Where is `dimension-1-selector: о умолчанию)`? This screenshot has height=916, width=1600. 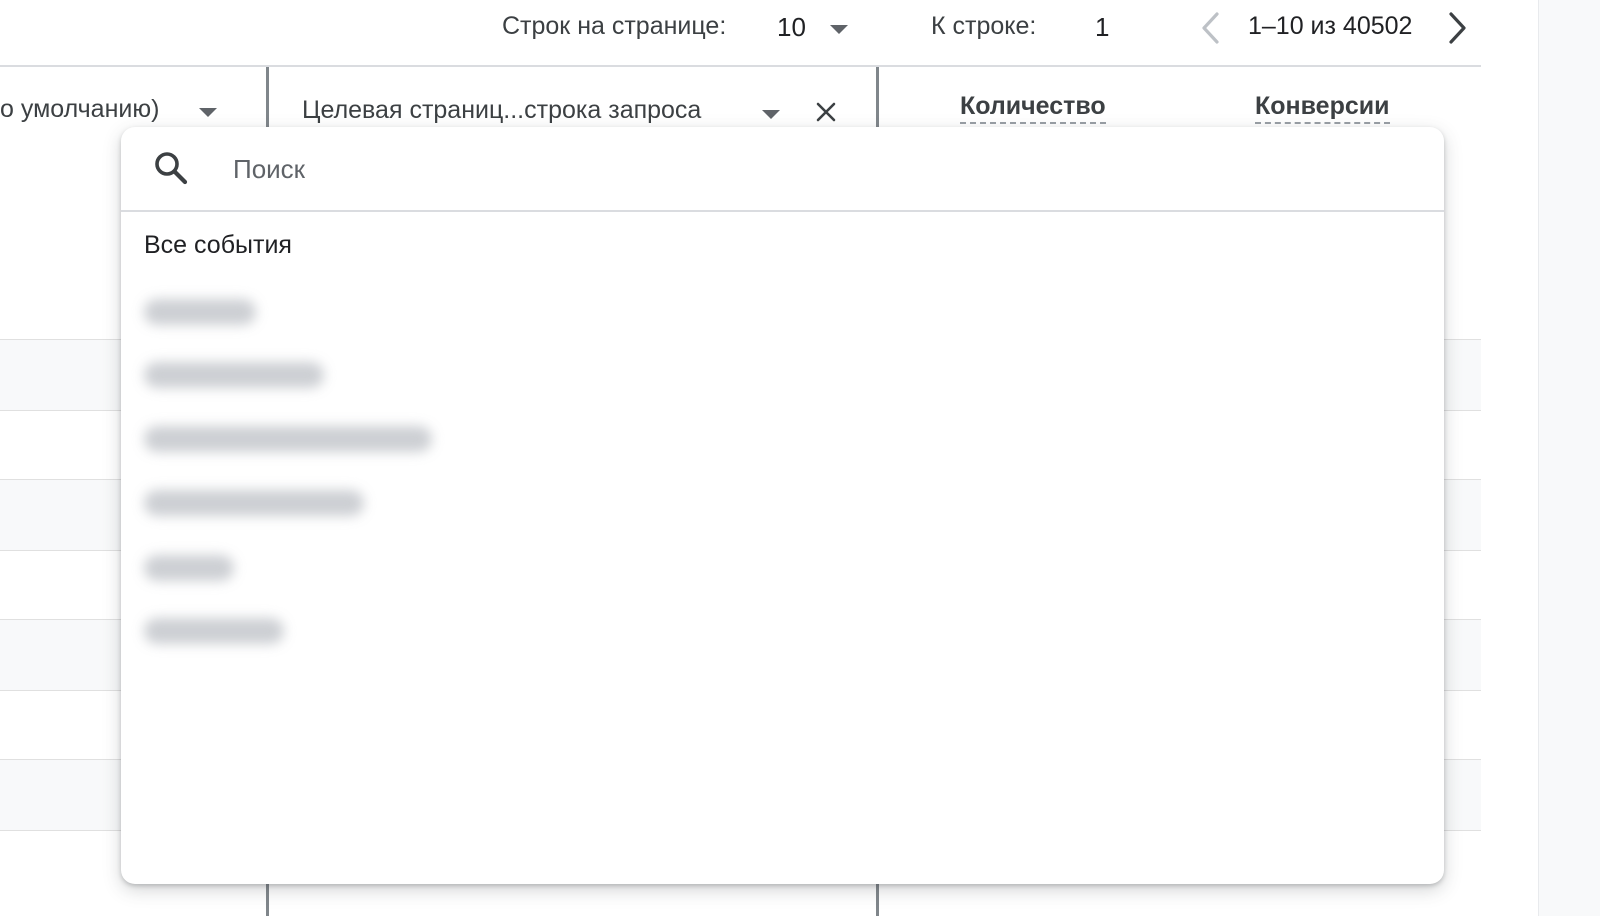
dimension-1-selector: о умолчанию) is located at coordinates (112, 106).